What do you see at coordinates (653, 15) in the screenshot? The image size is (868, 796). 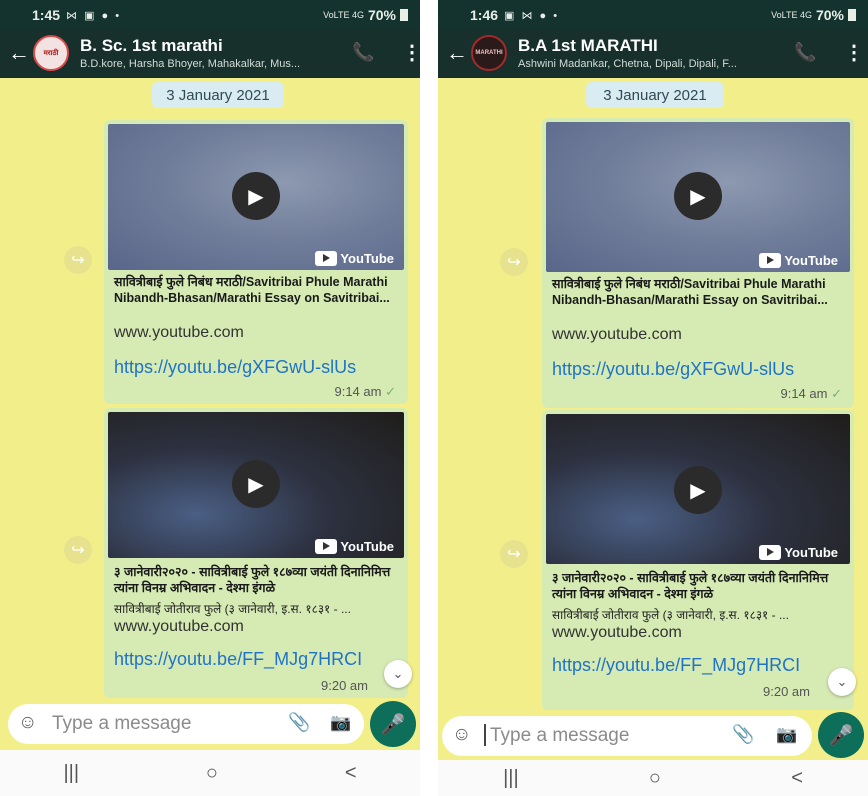 I see `status-bar: 1:46 ▣ ⋈ ● • VoLTE 4G 70%` at bounding box center [653, 15].